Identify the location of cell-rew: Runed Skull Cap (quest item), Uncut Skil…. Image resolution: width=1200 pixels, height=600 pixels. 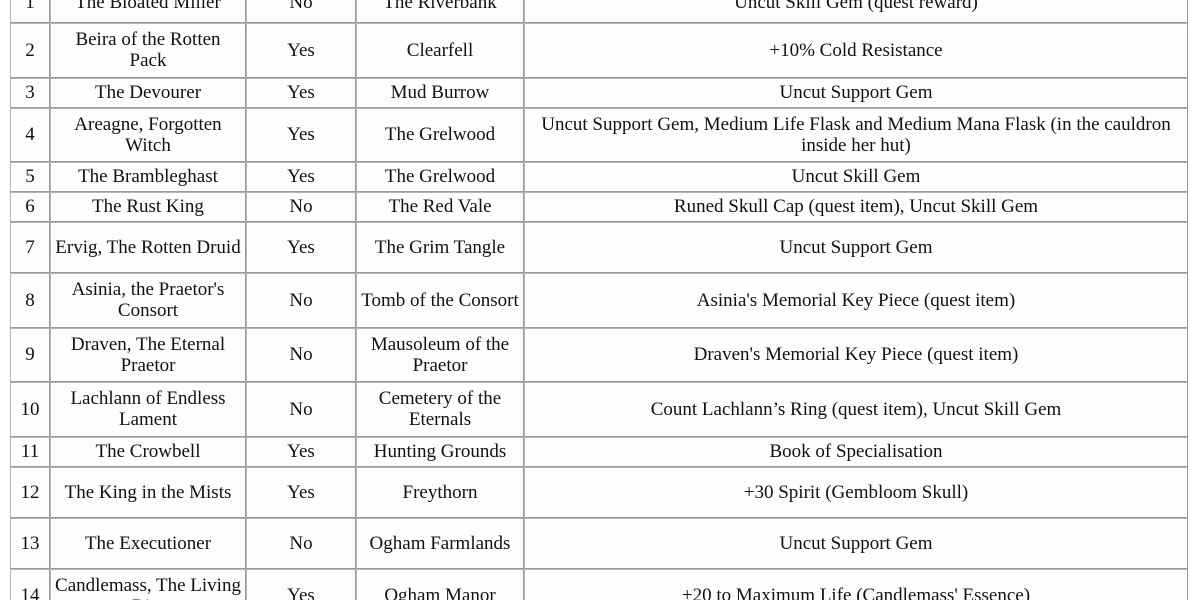
(856, 207).